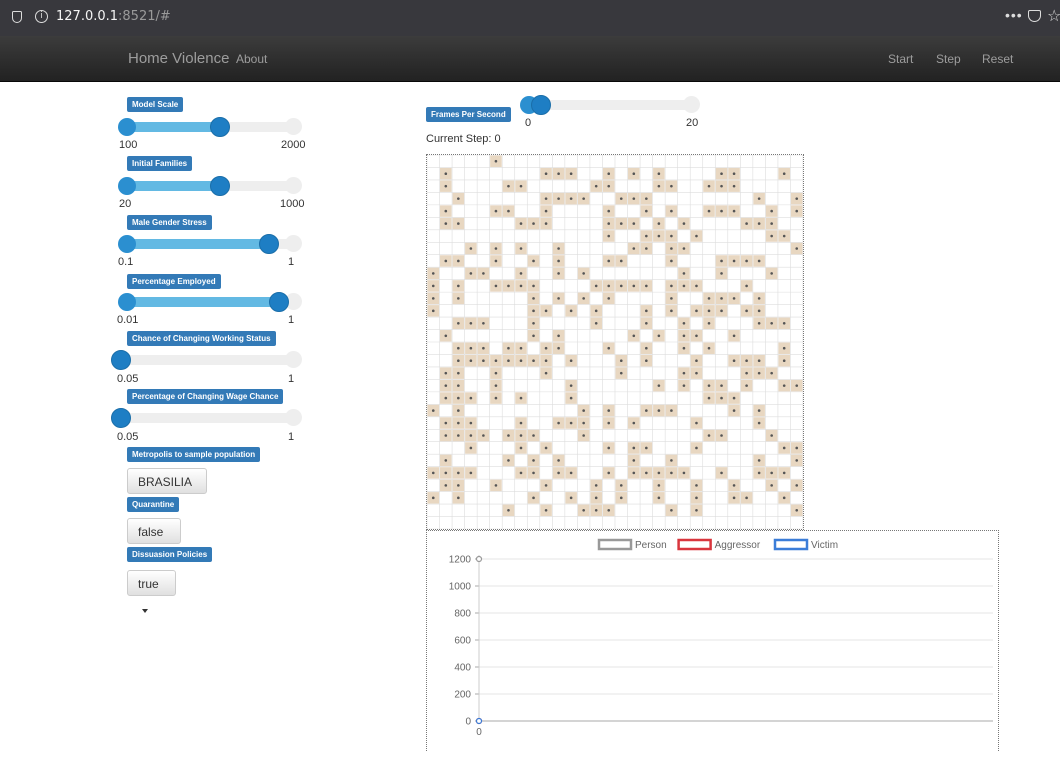 The height and width of the screenshot is (757, 1060). Describe the element at coordinates (1053, 15) in the screenshot. I see `bookmark-star-icon: ☆` at that location.